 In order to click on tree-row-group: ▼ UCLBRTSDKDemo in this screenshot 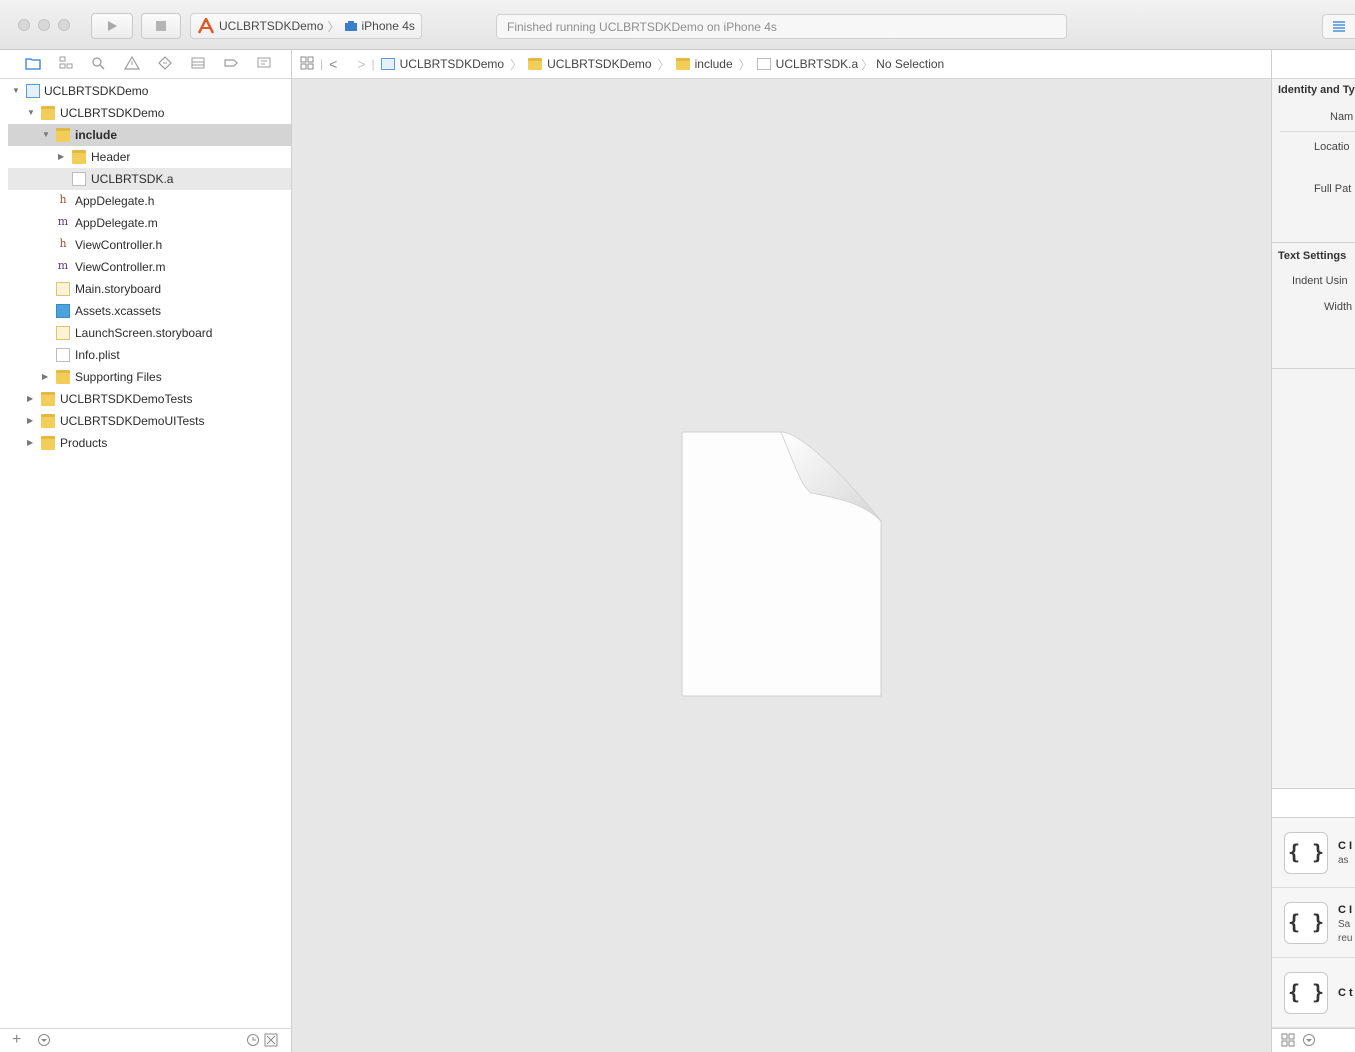, I will do `click(149, 113)`.